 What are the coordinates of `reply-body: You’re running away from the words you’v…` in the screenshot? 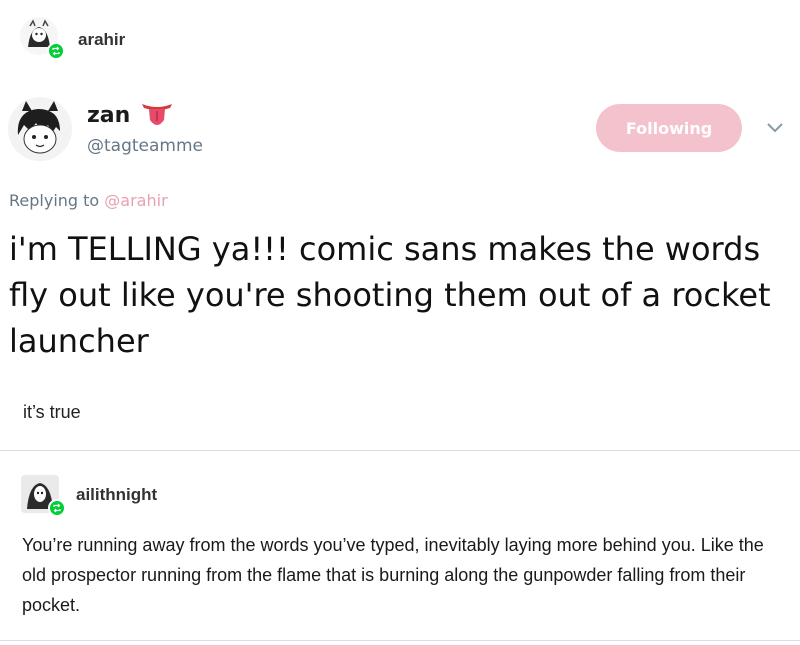 It's located at (393, 575).